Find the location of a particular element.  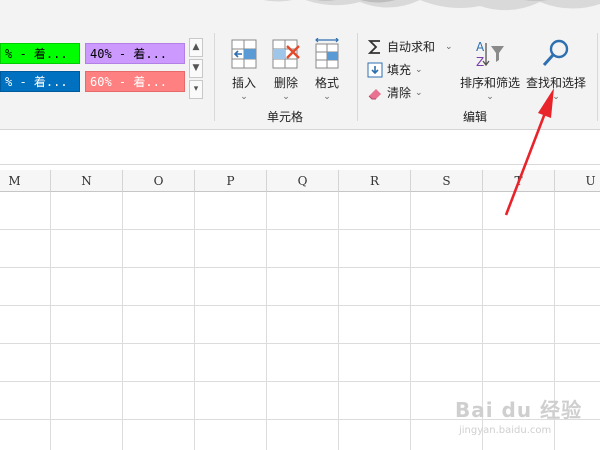

clear-label: 清除 is located at coordinates (399, 93).